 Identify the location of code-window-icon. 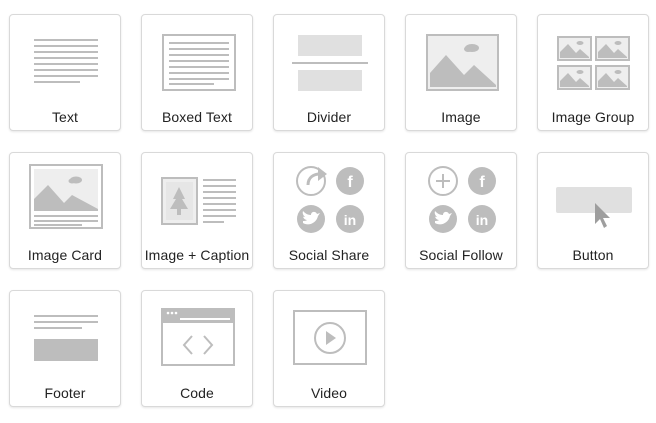
(198, 334).